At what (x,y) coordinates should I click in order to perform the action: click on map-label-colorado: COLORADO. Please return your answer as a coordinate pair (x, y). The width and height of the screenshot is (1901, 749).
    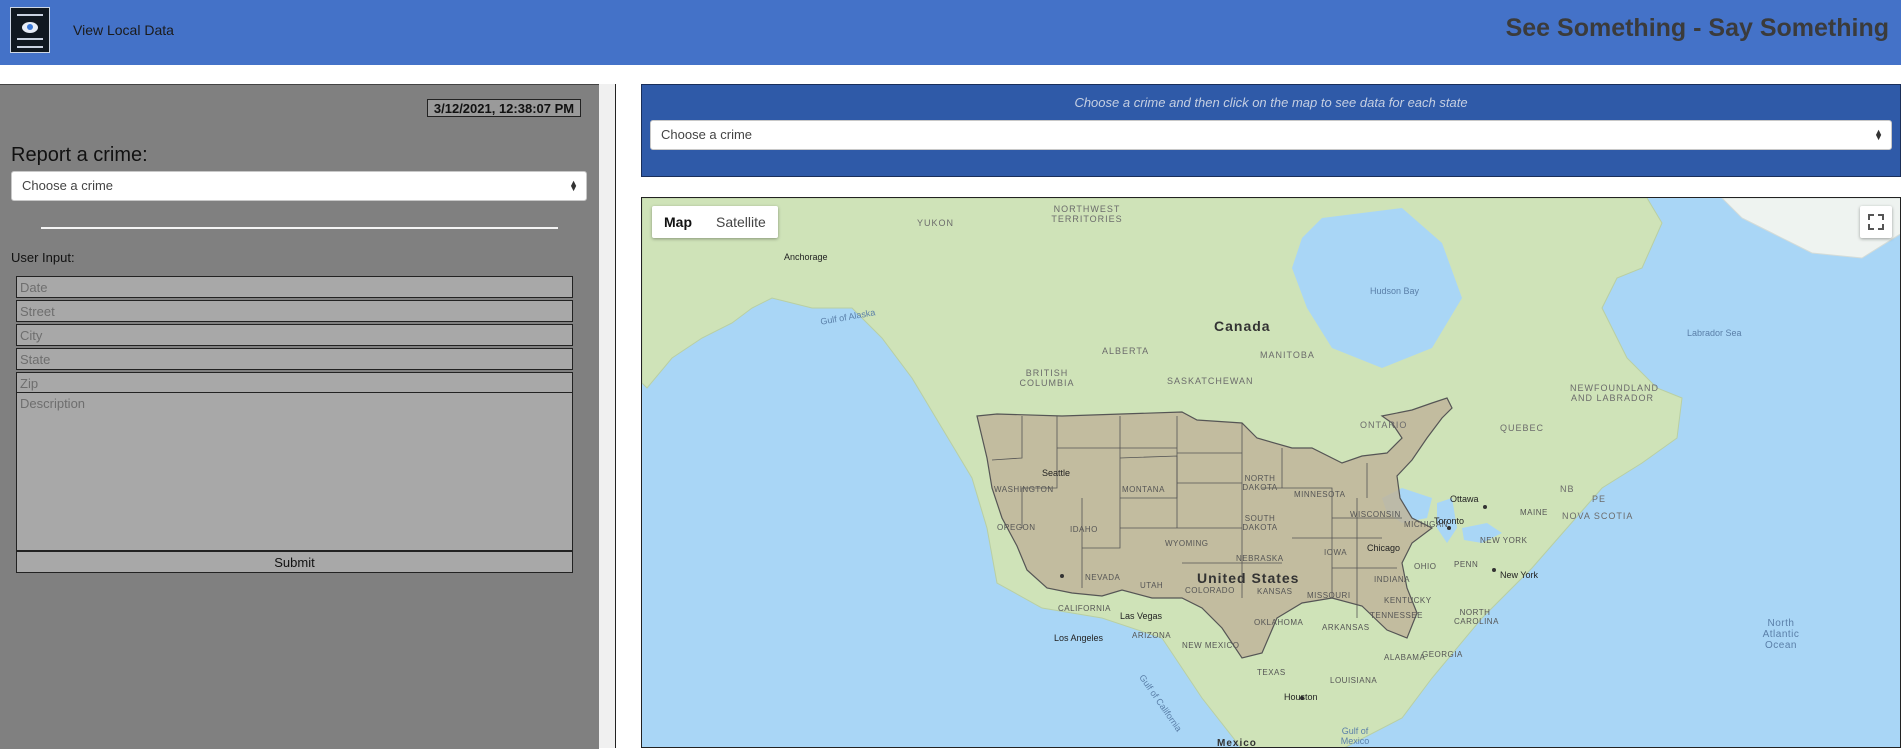
    Looking at the image, I should click on (1210, 590).